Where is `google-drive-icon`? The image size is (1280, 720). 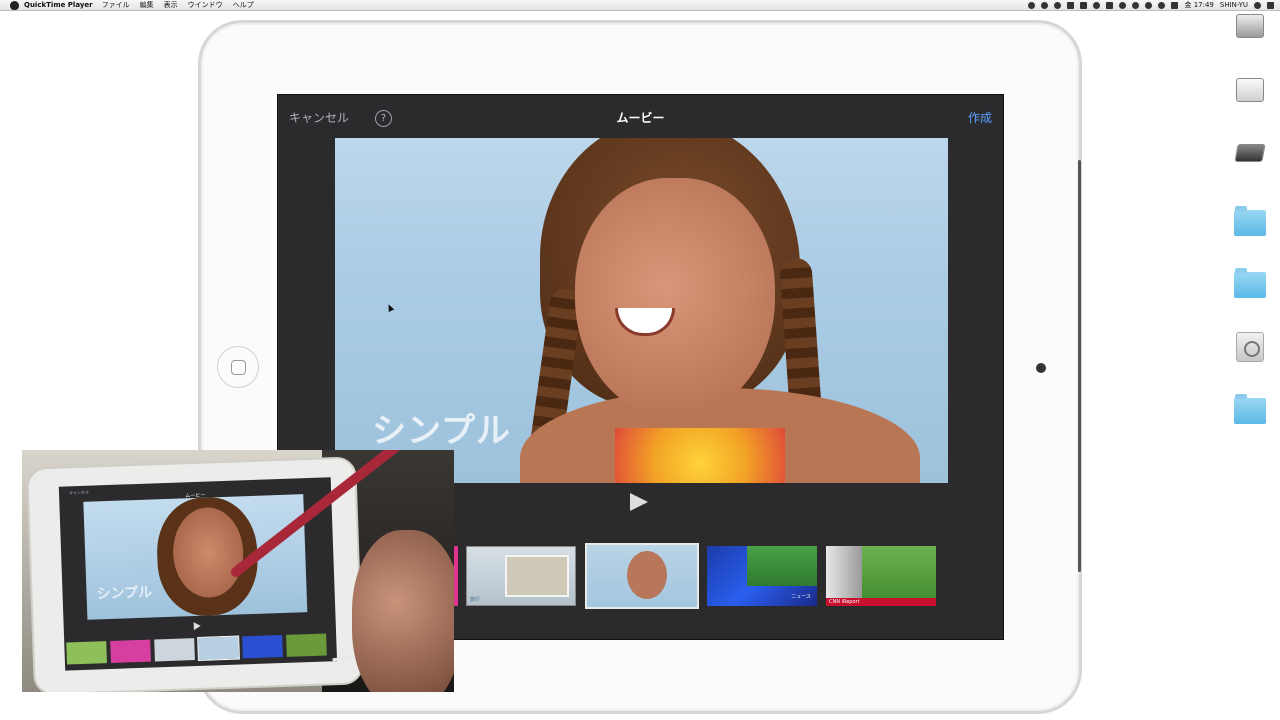 google-drive-icon is located at coordinates (1071, 5).